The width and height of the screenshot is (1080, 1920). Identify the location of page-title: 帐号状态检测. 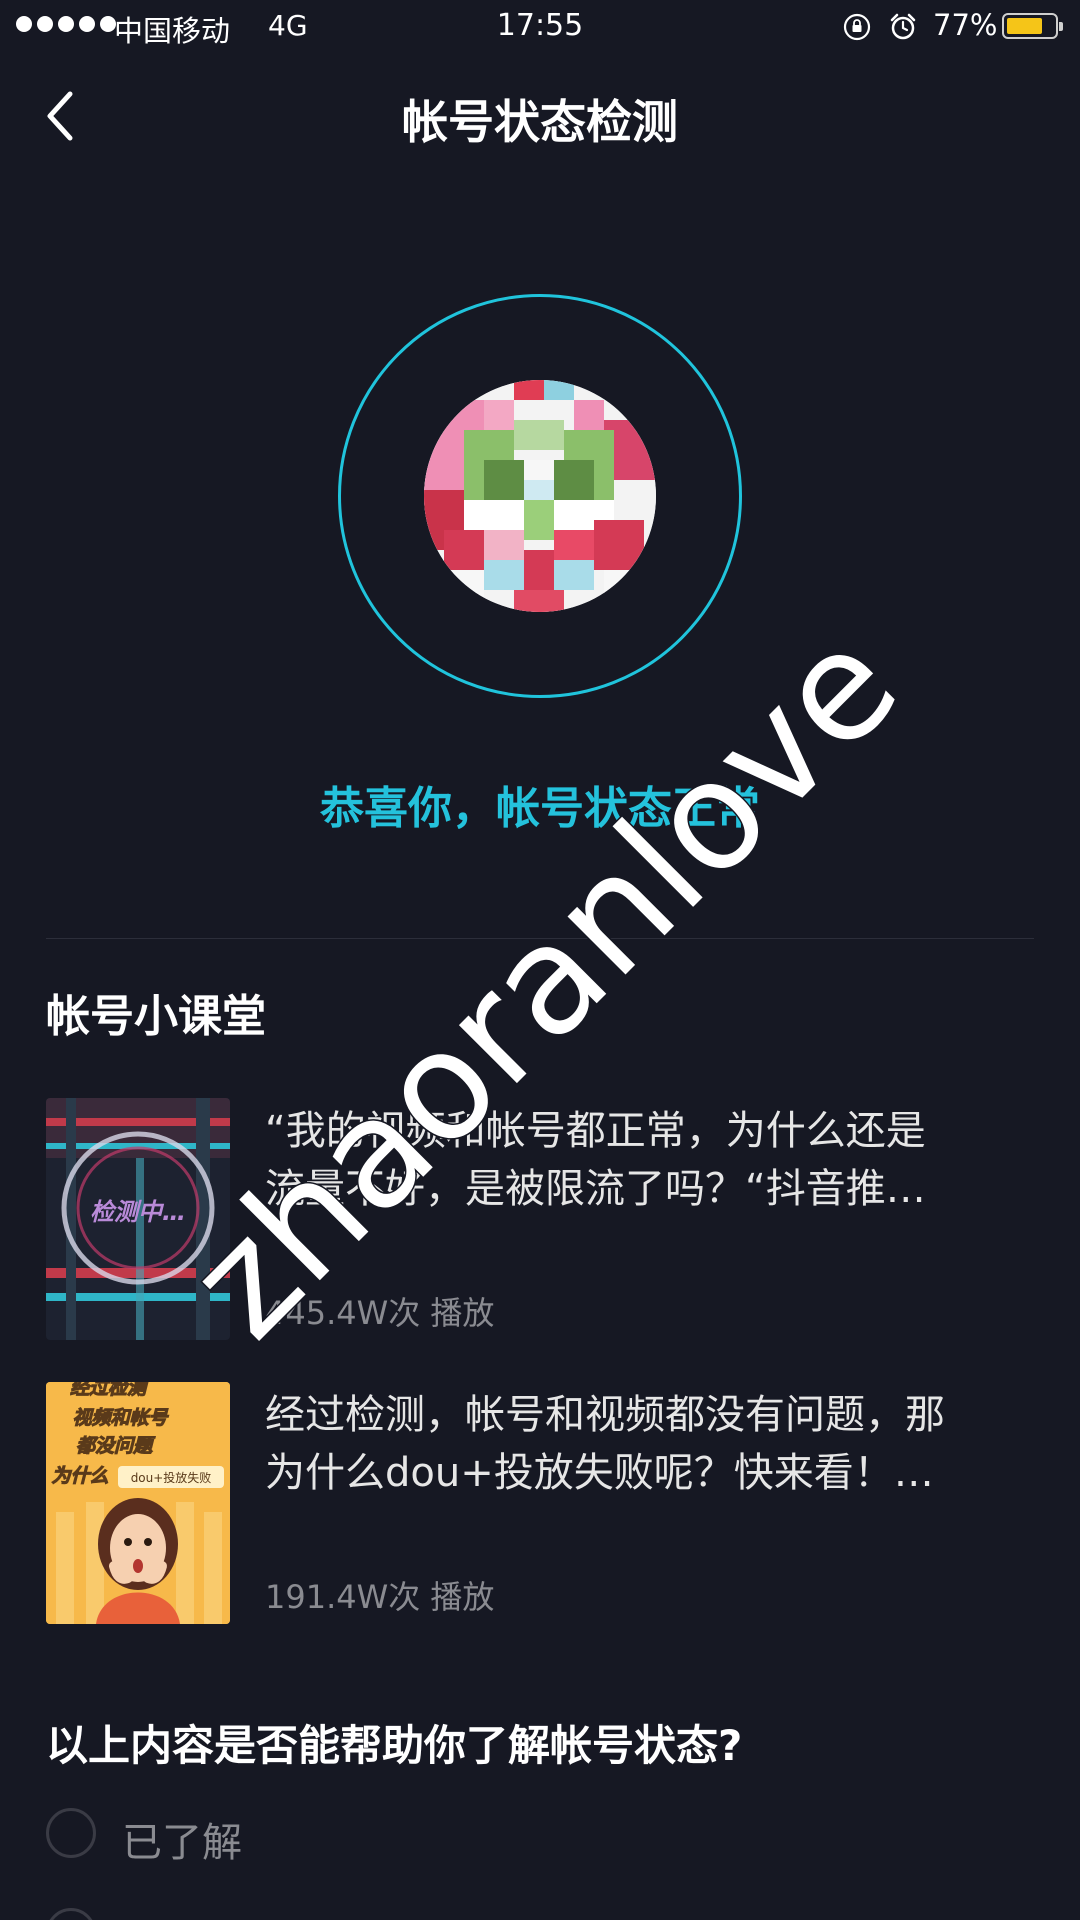
(540, 122).